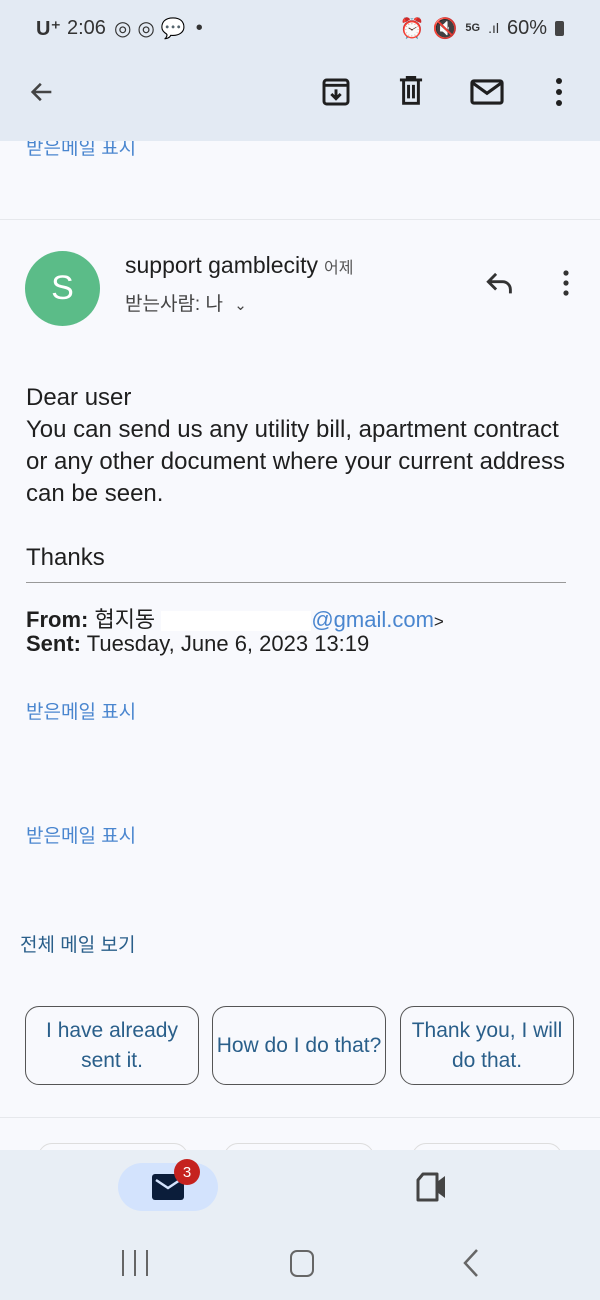 This screenshot has width=600, height=1300. Describe the element at coordinates (222, 265) in the screenshot. I see `sender: support gamblecity` at that location.